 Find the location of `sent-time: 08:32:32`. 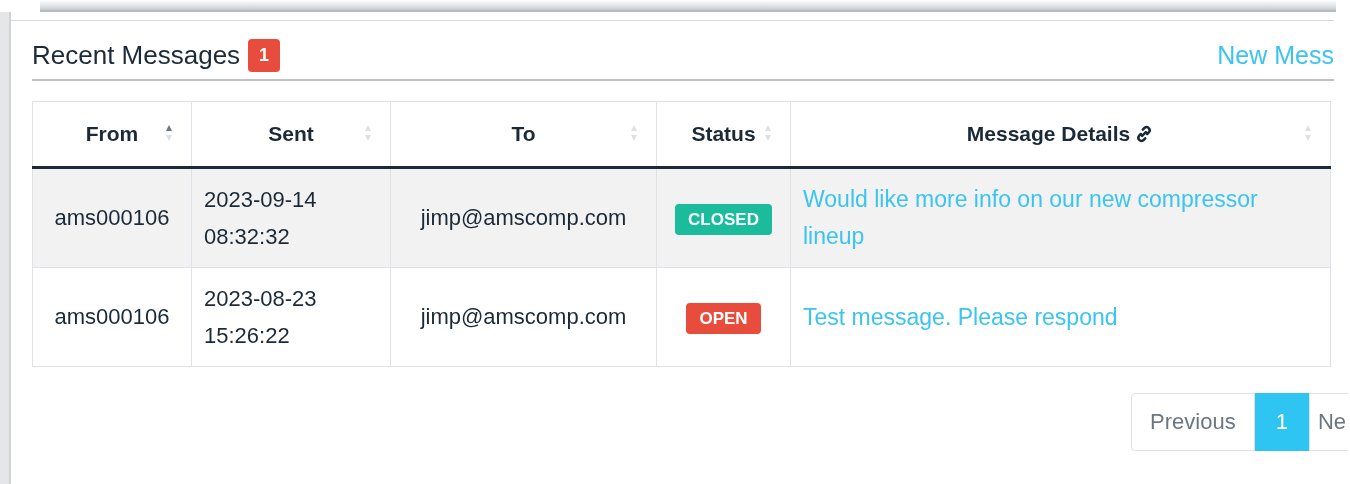

sent-time: 08:32:32 is located at coordinates (247, 237).